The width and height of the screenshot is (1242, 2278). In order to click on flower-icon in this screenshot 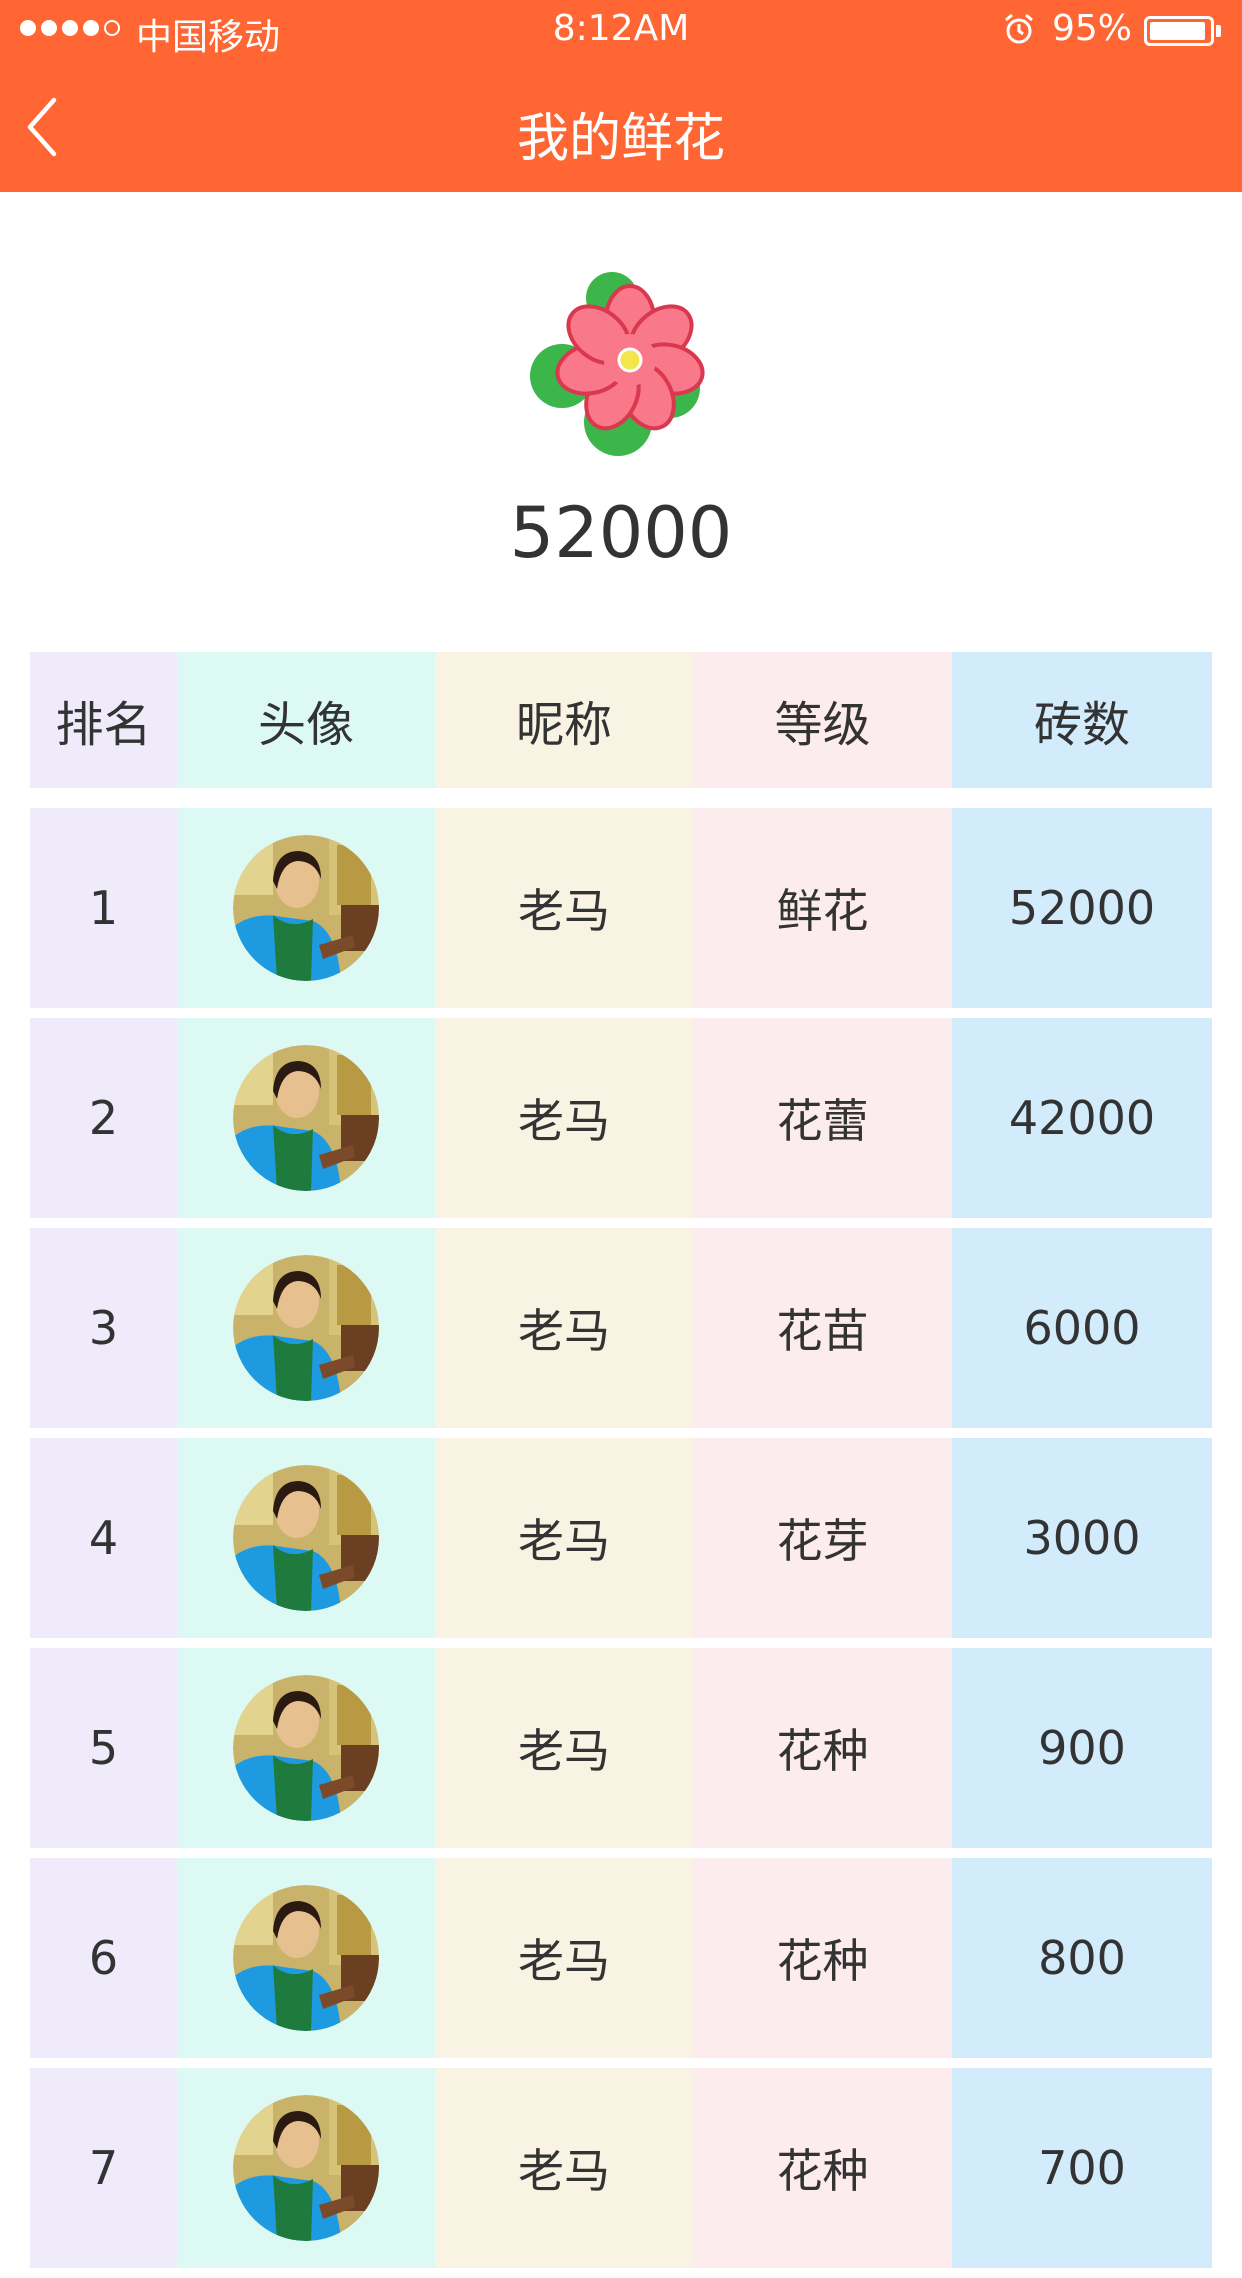, I will do `click(617, 364)`.